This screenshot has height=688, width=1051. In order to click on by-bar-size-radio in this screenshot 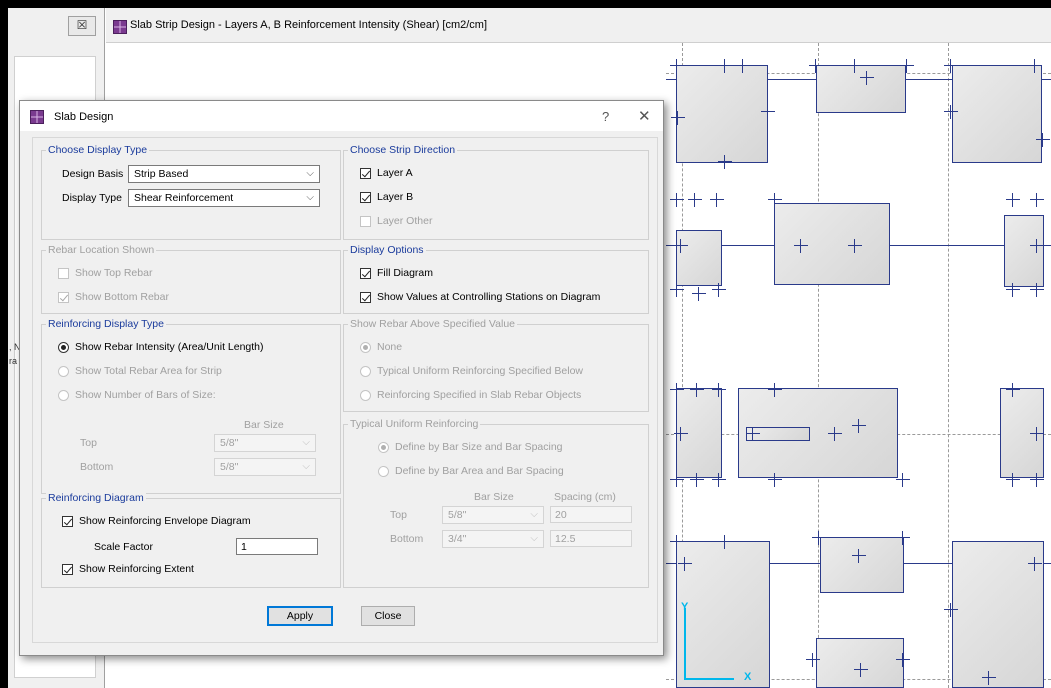, I will do `click(383, 447)`.